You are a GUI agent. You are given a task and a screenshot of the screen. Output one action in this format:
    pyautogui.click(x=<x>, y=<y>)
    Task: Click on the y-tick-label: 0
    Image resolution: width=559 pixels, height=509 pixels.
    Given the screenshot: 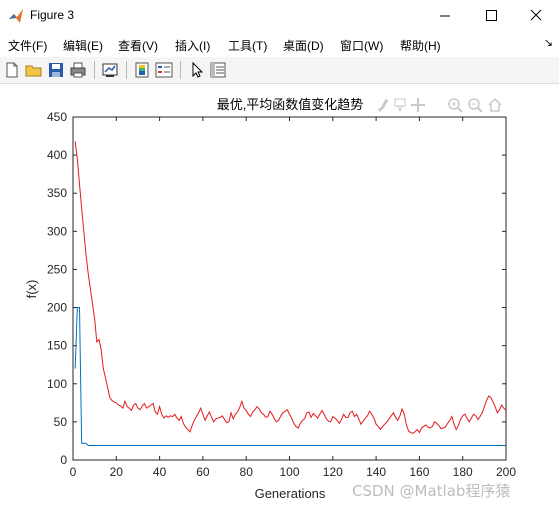 What is the action you would take?
    pyautogui.click(x=63, y=460)
    